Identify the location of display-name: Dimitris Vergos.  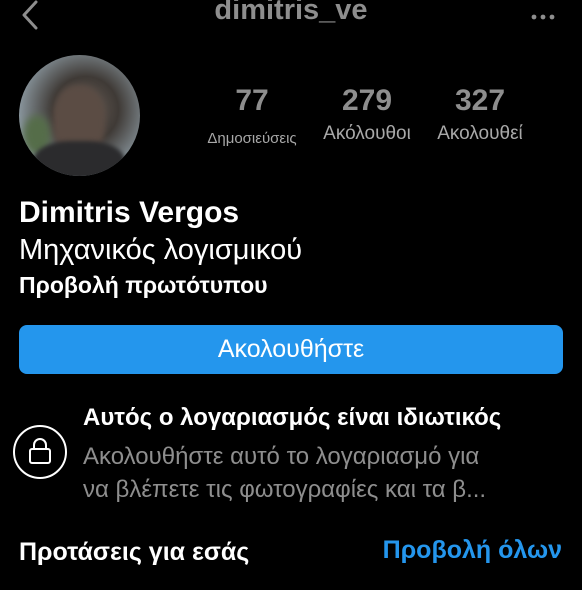
(129, 212).